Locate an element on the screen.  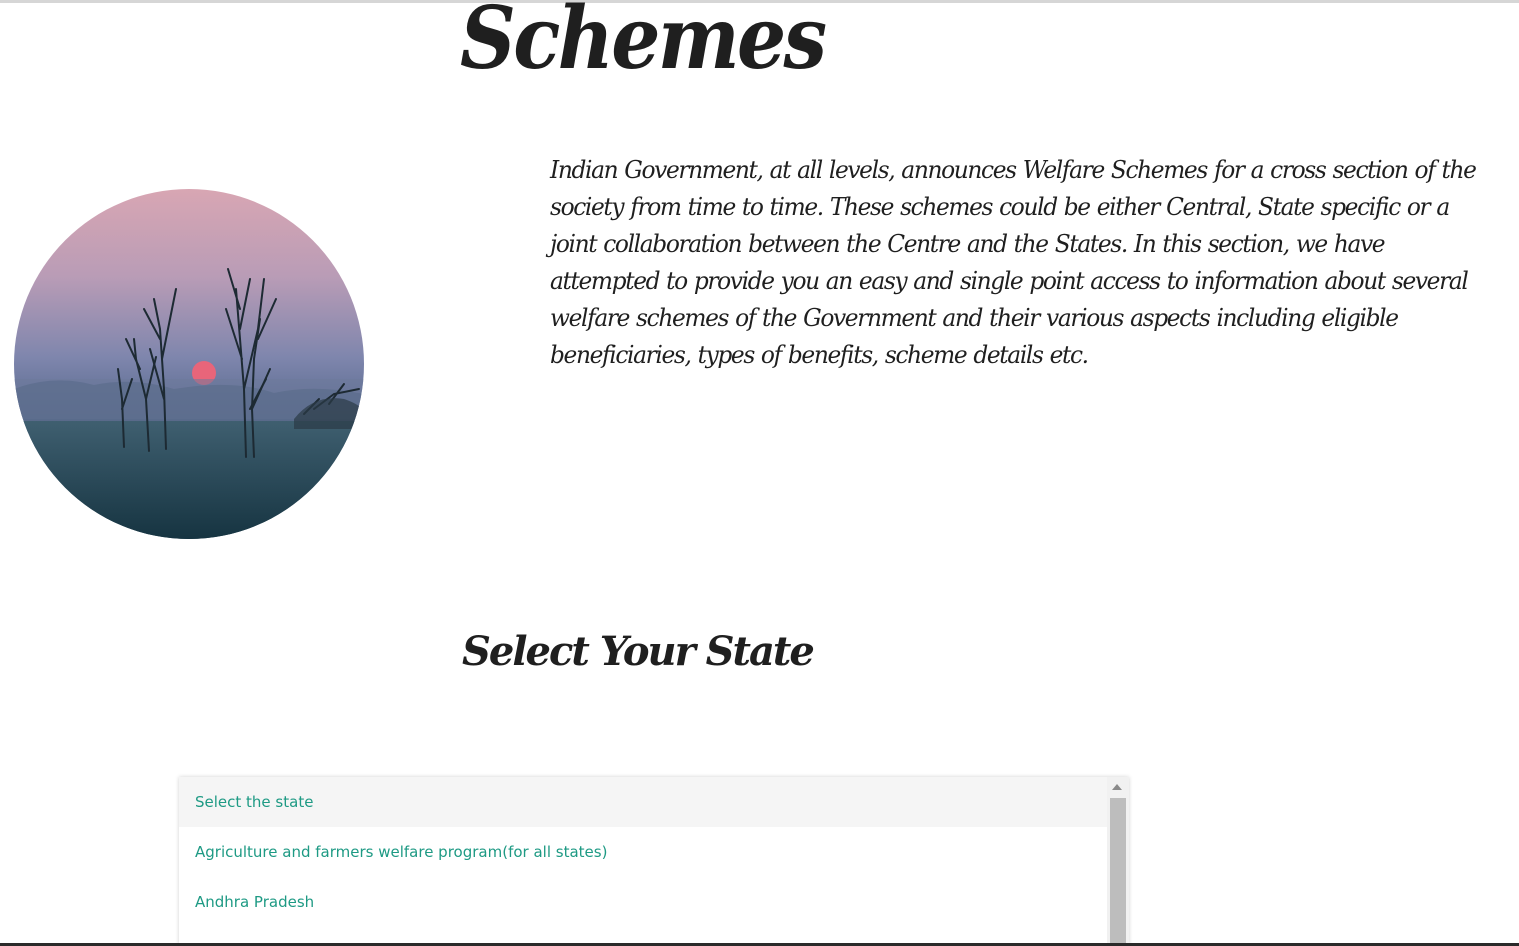
select-state-heading: Select Your State is located at coordinates (638, 651).